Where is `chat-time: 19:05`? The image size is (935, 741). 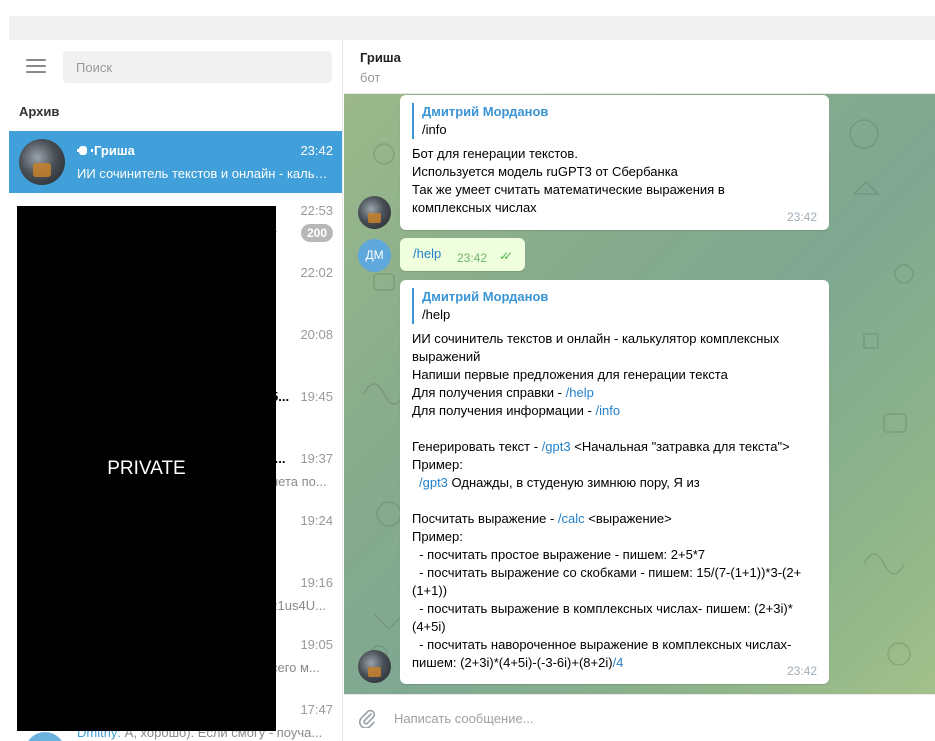
chat-time: 19:05 is located at coordinates (316, 644).